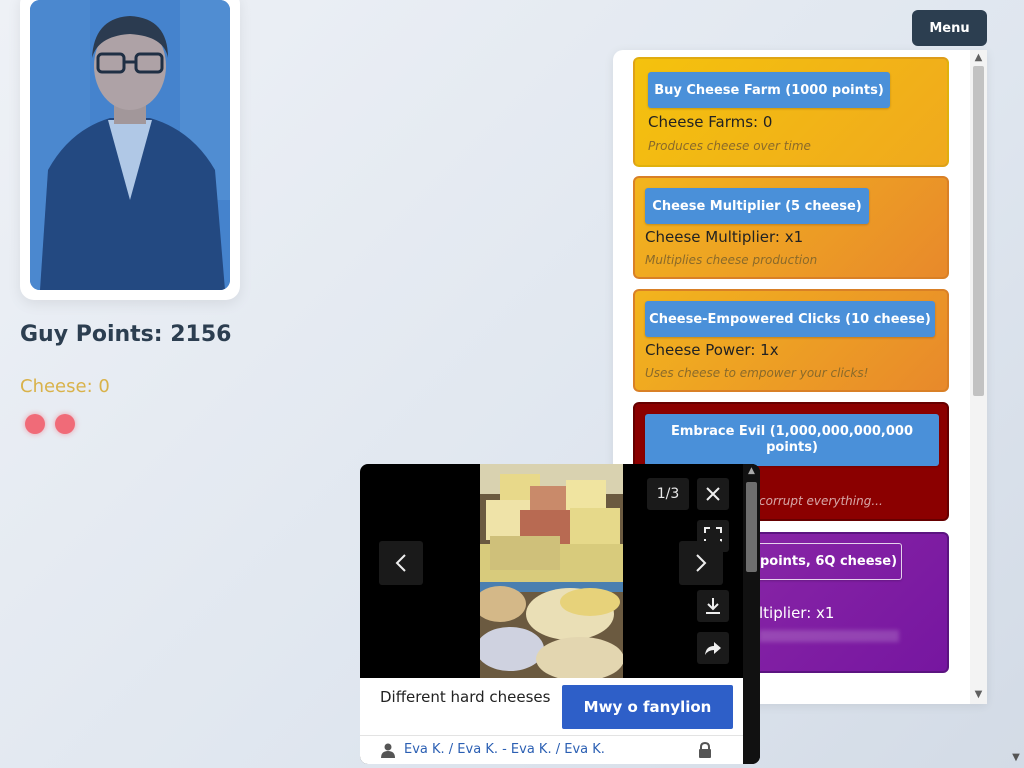 The image size is (1024, 768). I want to click on chevron-right-icon, so click(701, 563).